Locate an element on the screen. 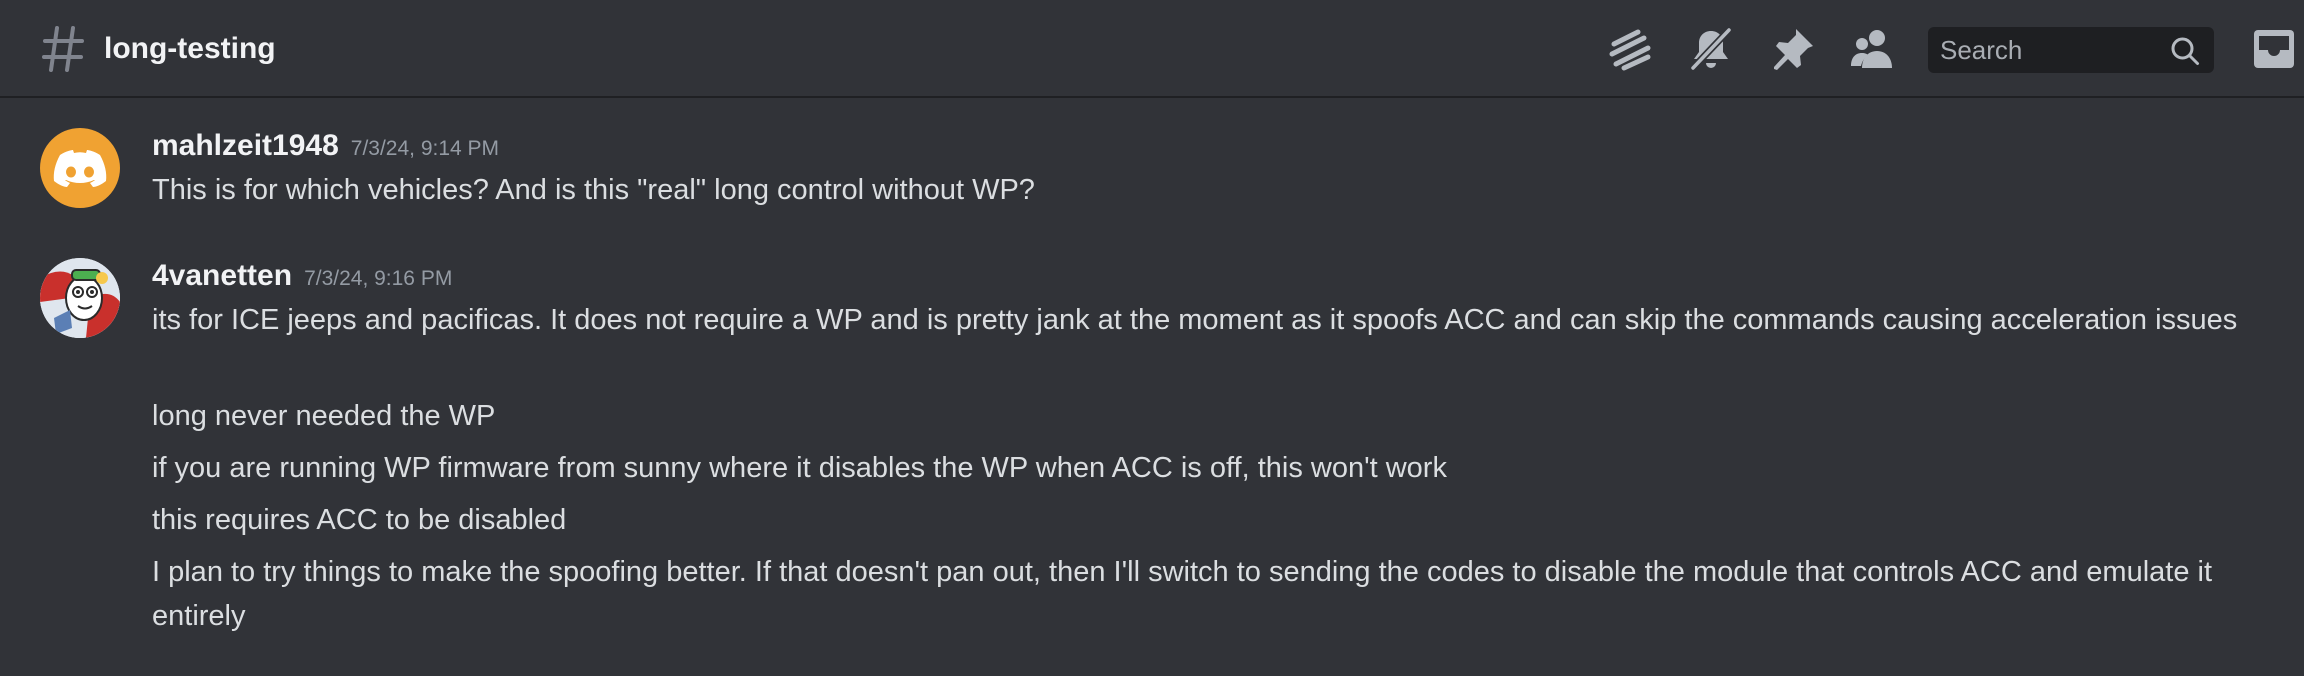  discord-logo-icon is located at coordinates (80, 168).